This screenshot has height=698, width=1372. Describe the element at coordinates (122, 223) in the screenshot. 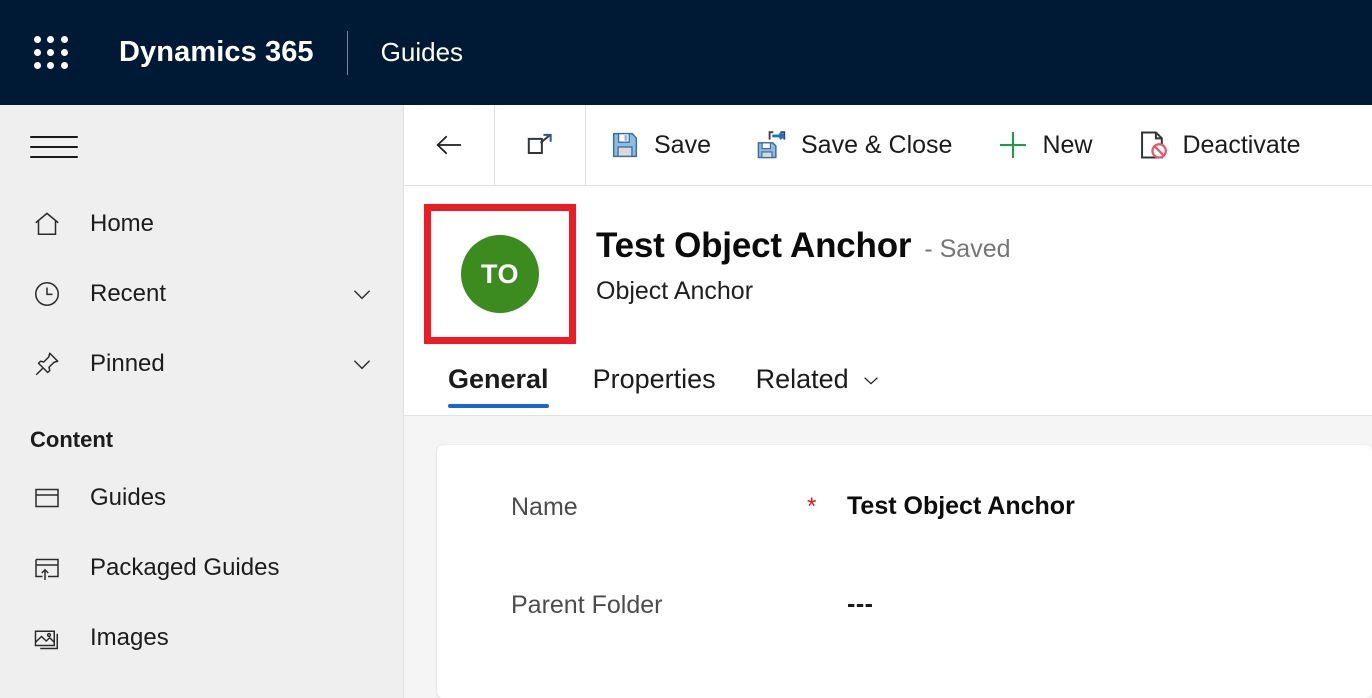

I see `sidebar-item-label: Home` at that location.